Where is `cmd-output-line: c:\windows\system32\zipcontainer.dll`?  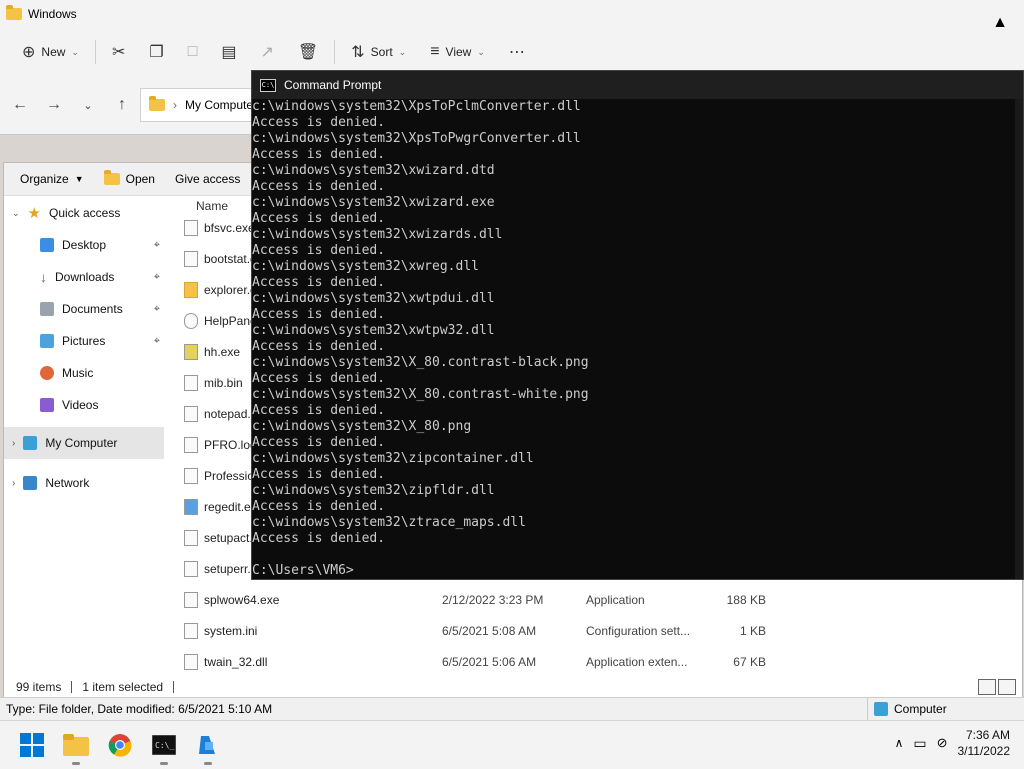 cmd-output-line: c:\windows\system32\zipcontainer.dll is located at coordinates (393, 458).